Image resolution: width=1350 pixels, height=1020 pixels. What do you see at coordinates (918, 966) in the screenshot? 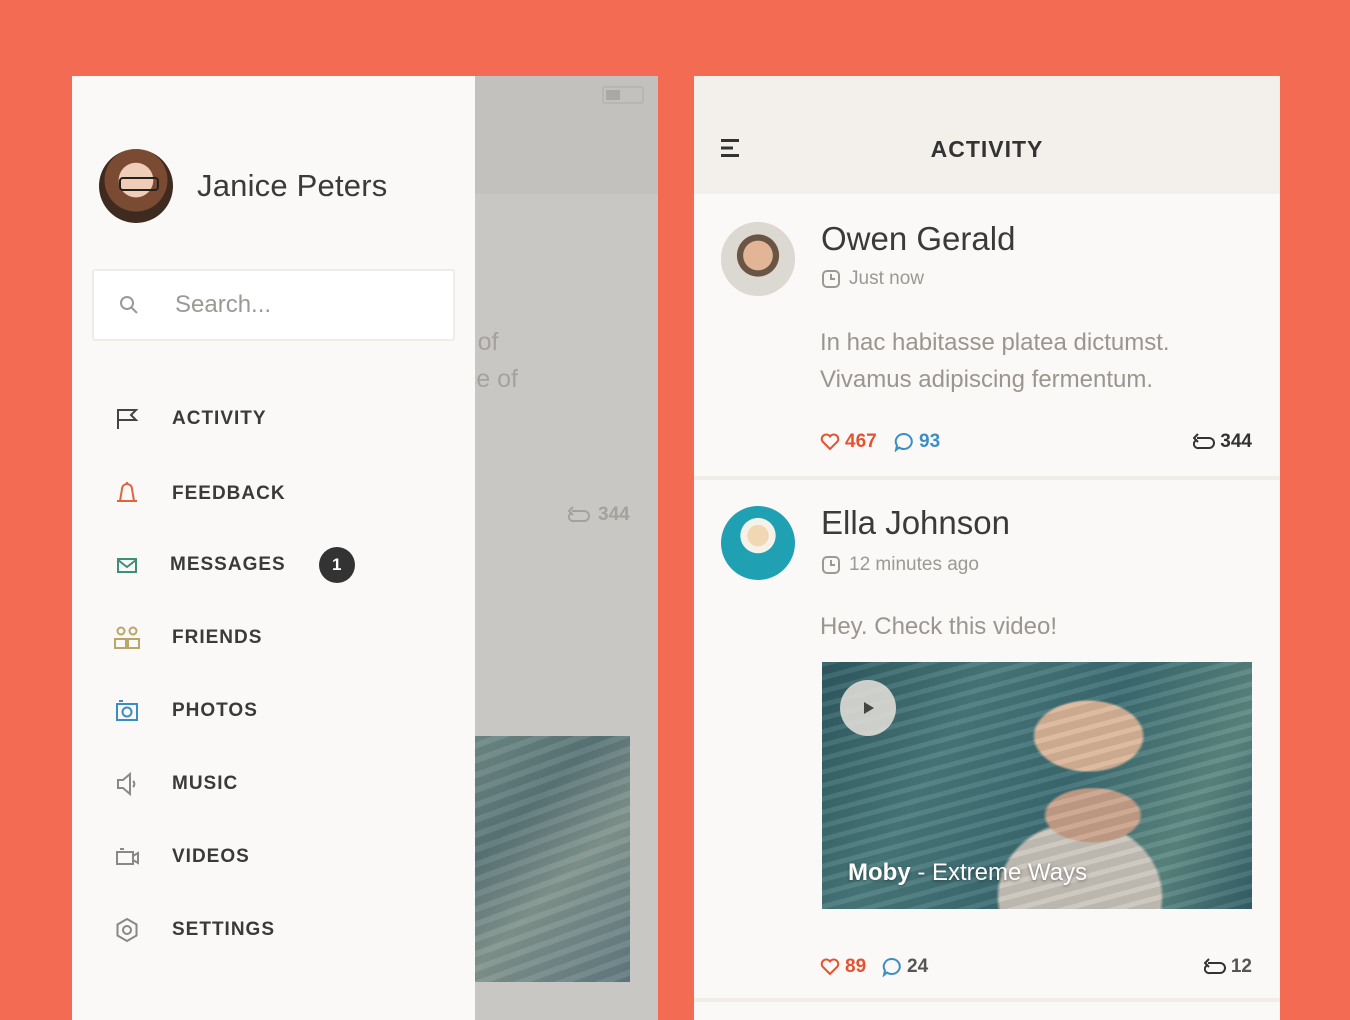
I see `comment-count: 24` at bounding box center [918, 966].